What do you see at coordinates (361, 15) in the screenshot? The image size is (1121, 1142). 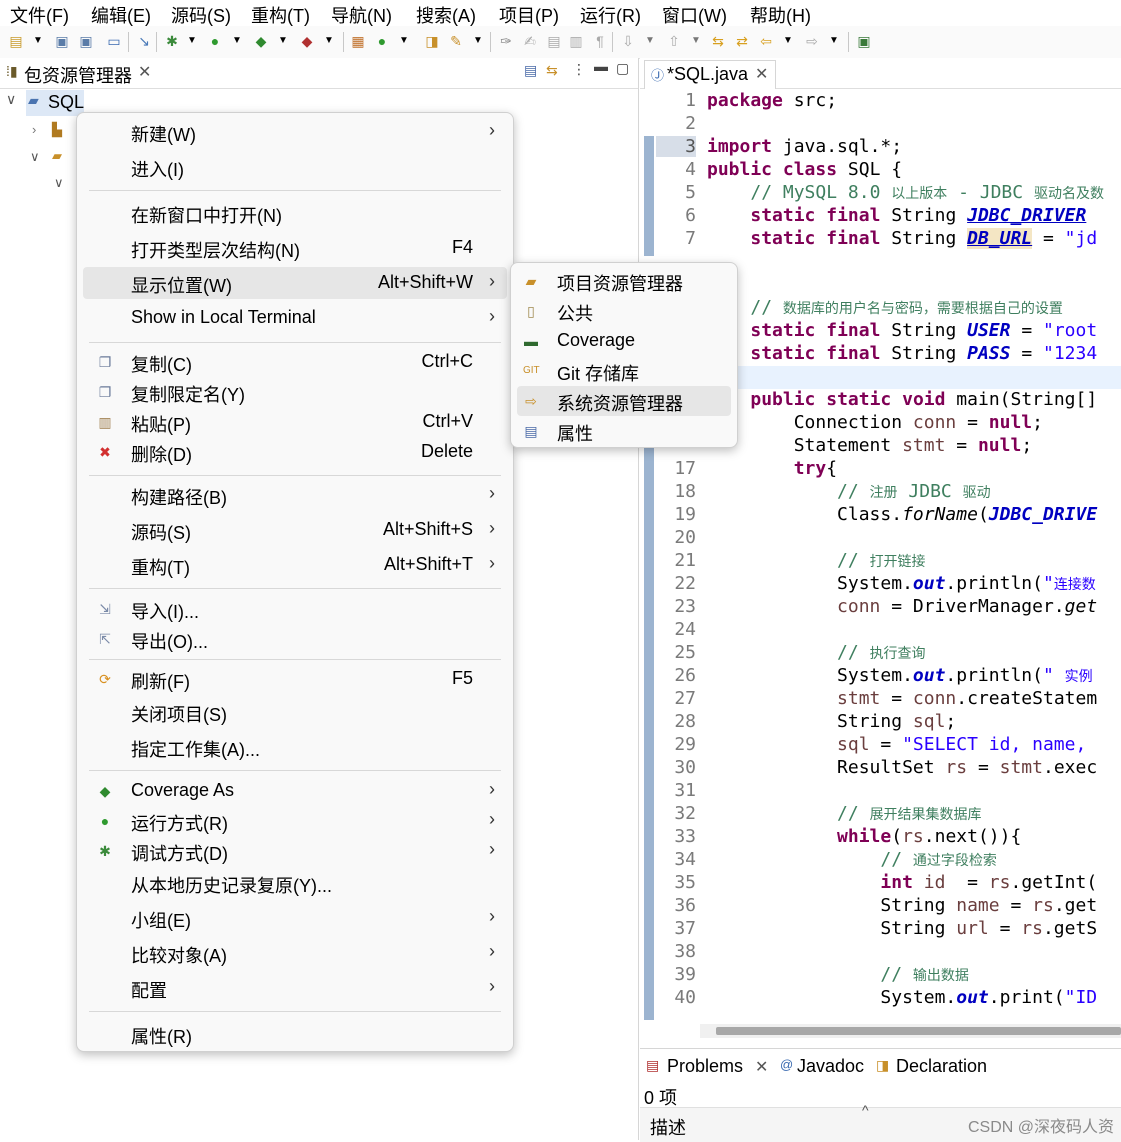 I see `menu-navigate: 导航(N)` at bounding box center [361, 15].